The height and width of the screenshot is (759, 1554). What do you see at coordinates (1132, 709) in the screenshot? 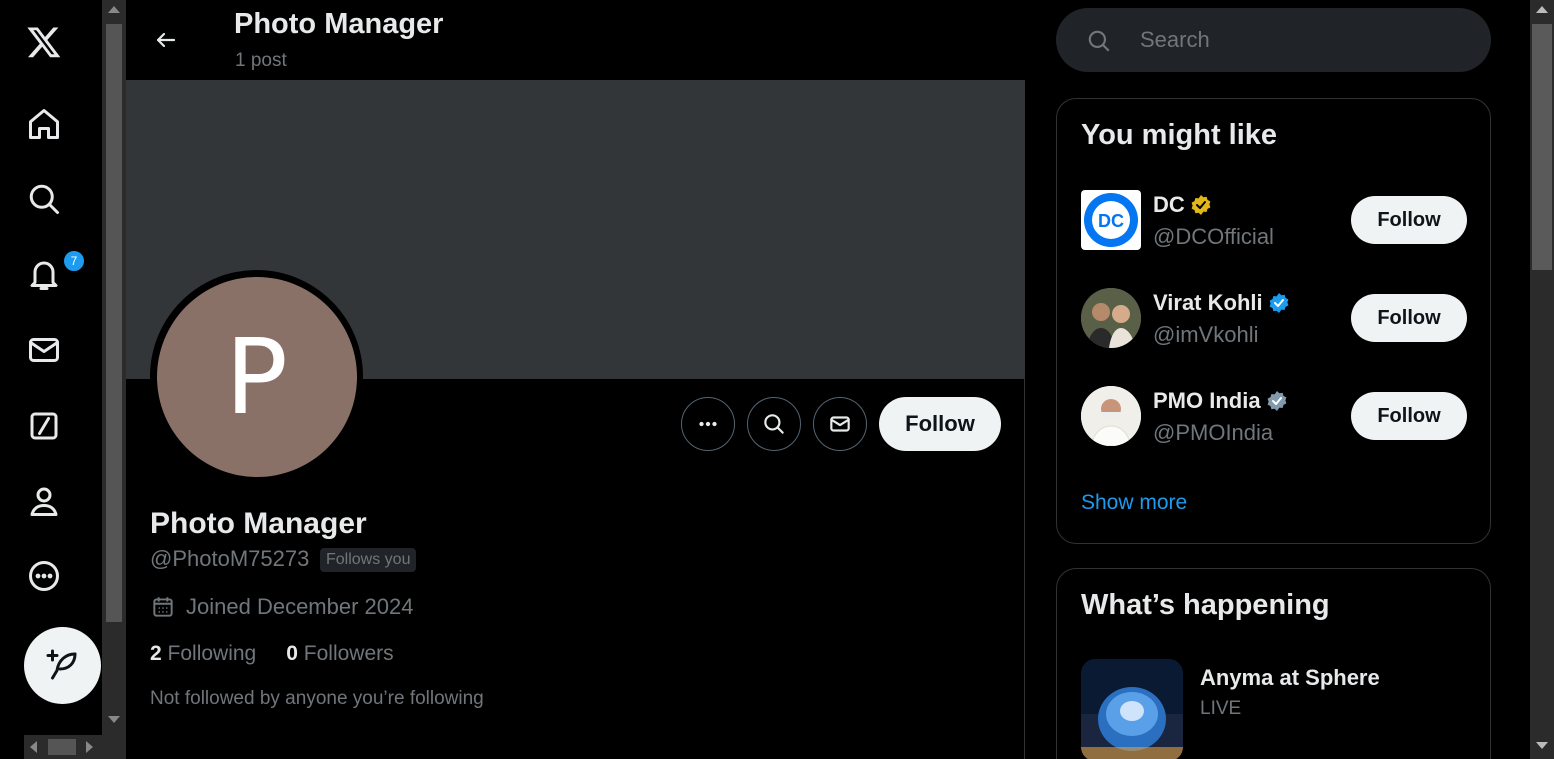
I see `trend-image` at bounding box center [1132, 709].